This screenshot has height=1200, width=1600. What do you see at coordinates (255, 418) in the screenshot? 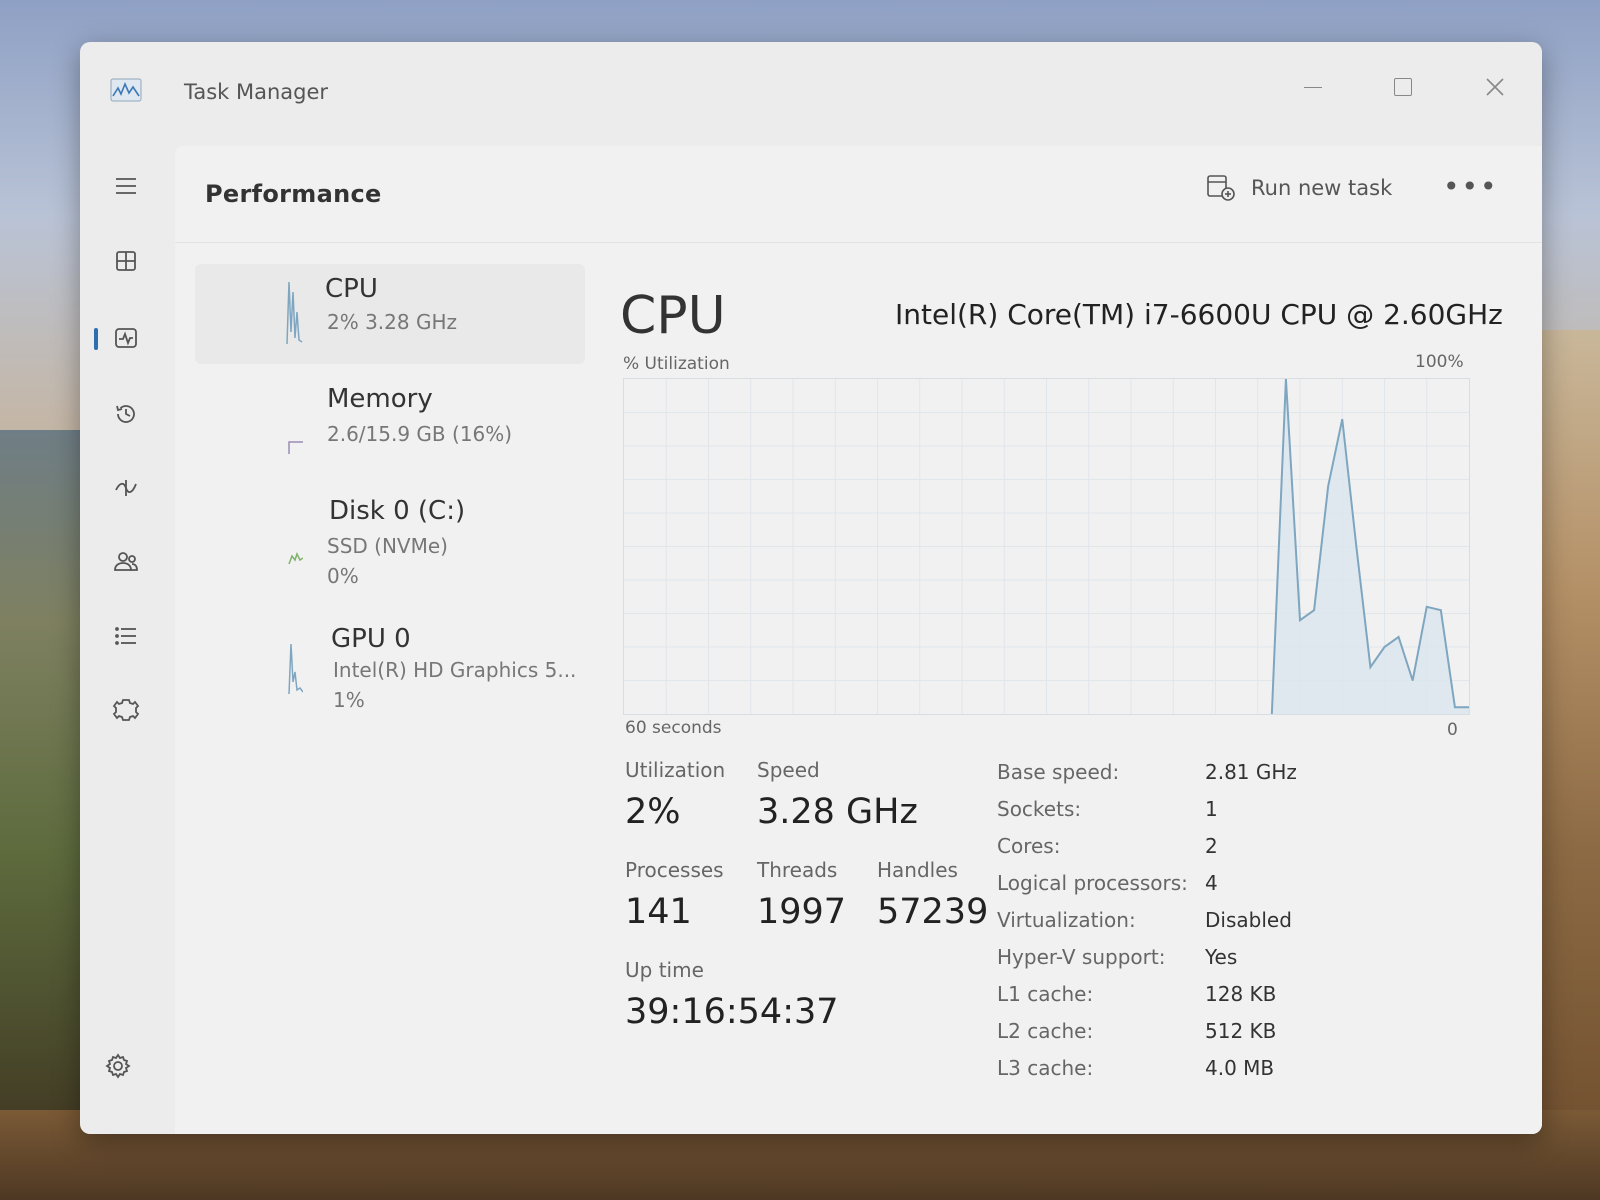
I see `memory-mini-graph` at bounding box center [255, 418].